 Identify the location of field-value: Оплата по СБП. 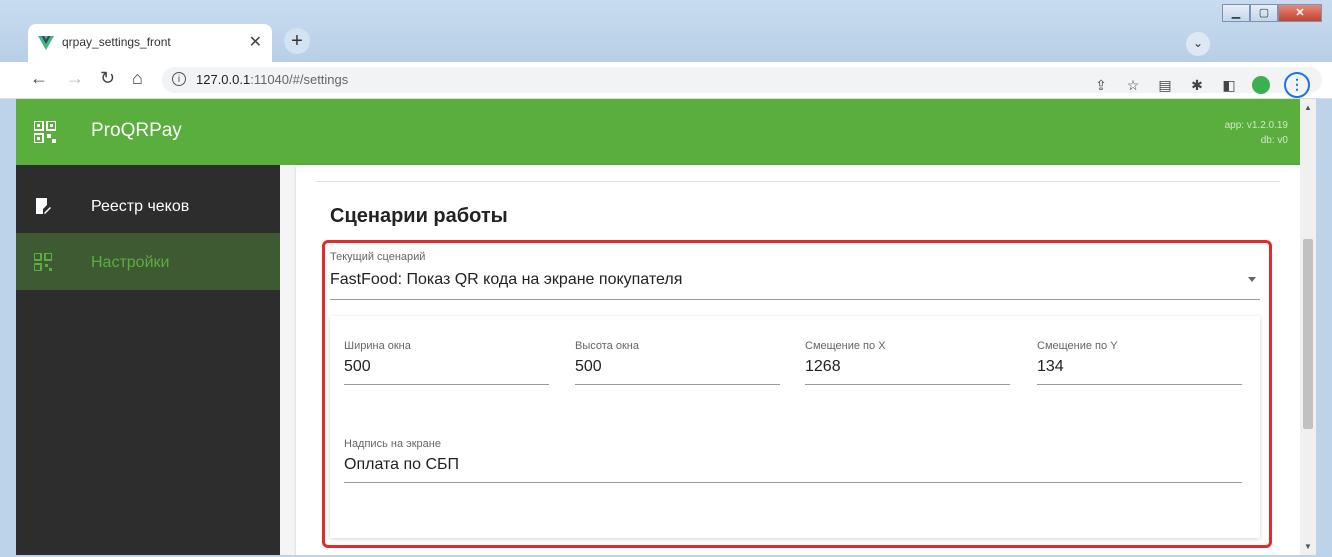
(402, 464).